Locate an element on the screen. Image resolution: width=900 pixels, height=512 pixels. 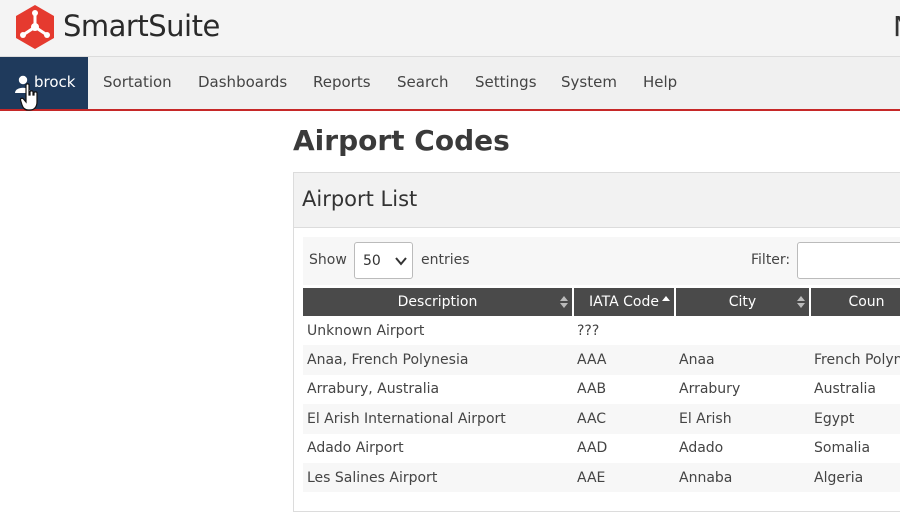
table-row: Les Salines Airport AAE Annaba Algeria is located at coordinates (601, 477).